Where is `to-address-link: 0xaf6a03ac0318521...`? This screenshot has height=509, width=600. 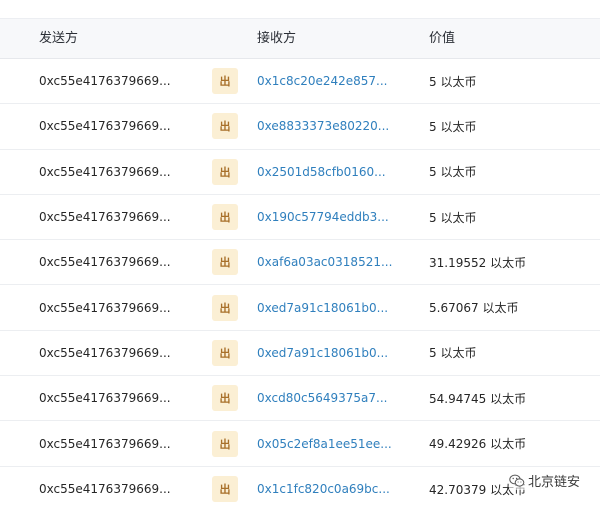
to-address-link: 0xaf6a03ac0318521... is located at coordinates (324, 262).